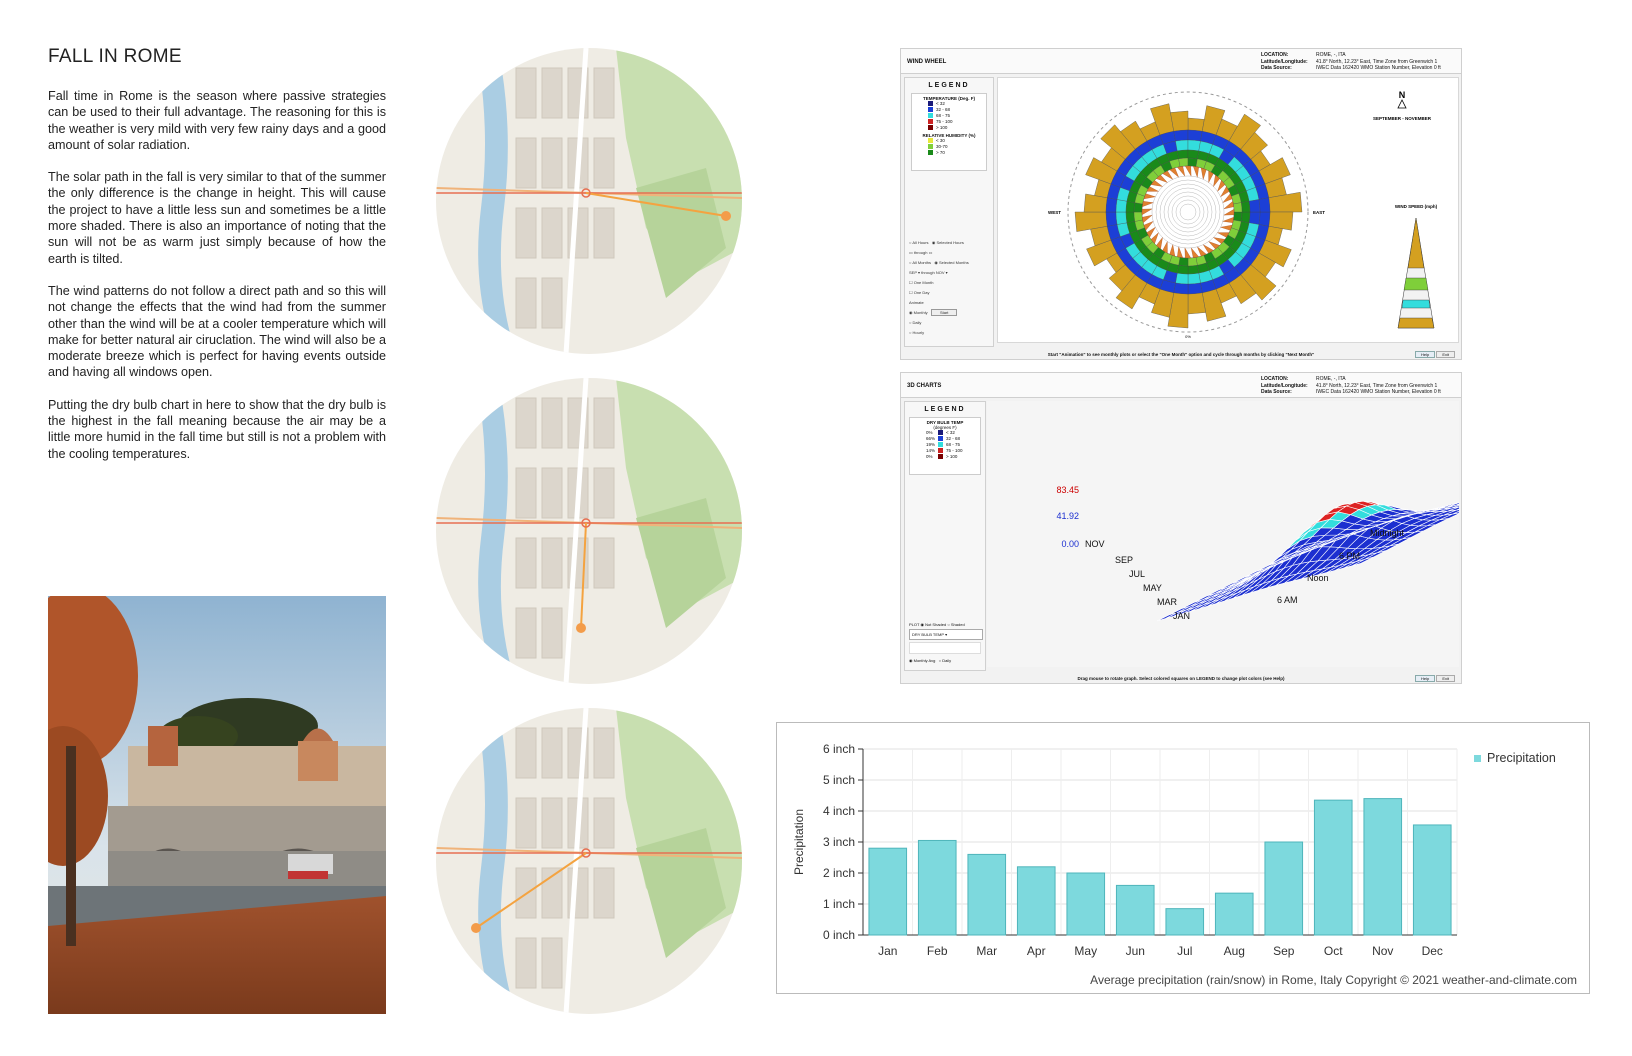 This screenshot has height=1056, width=1632. What do you see at coordinates (1036, 901) in the screenshot?
I see `bar-apr` at bounding box center [1036, 901].